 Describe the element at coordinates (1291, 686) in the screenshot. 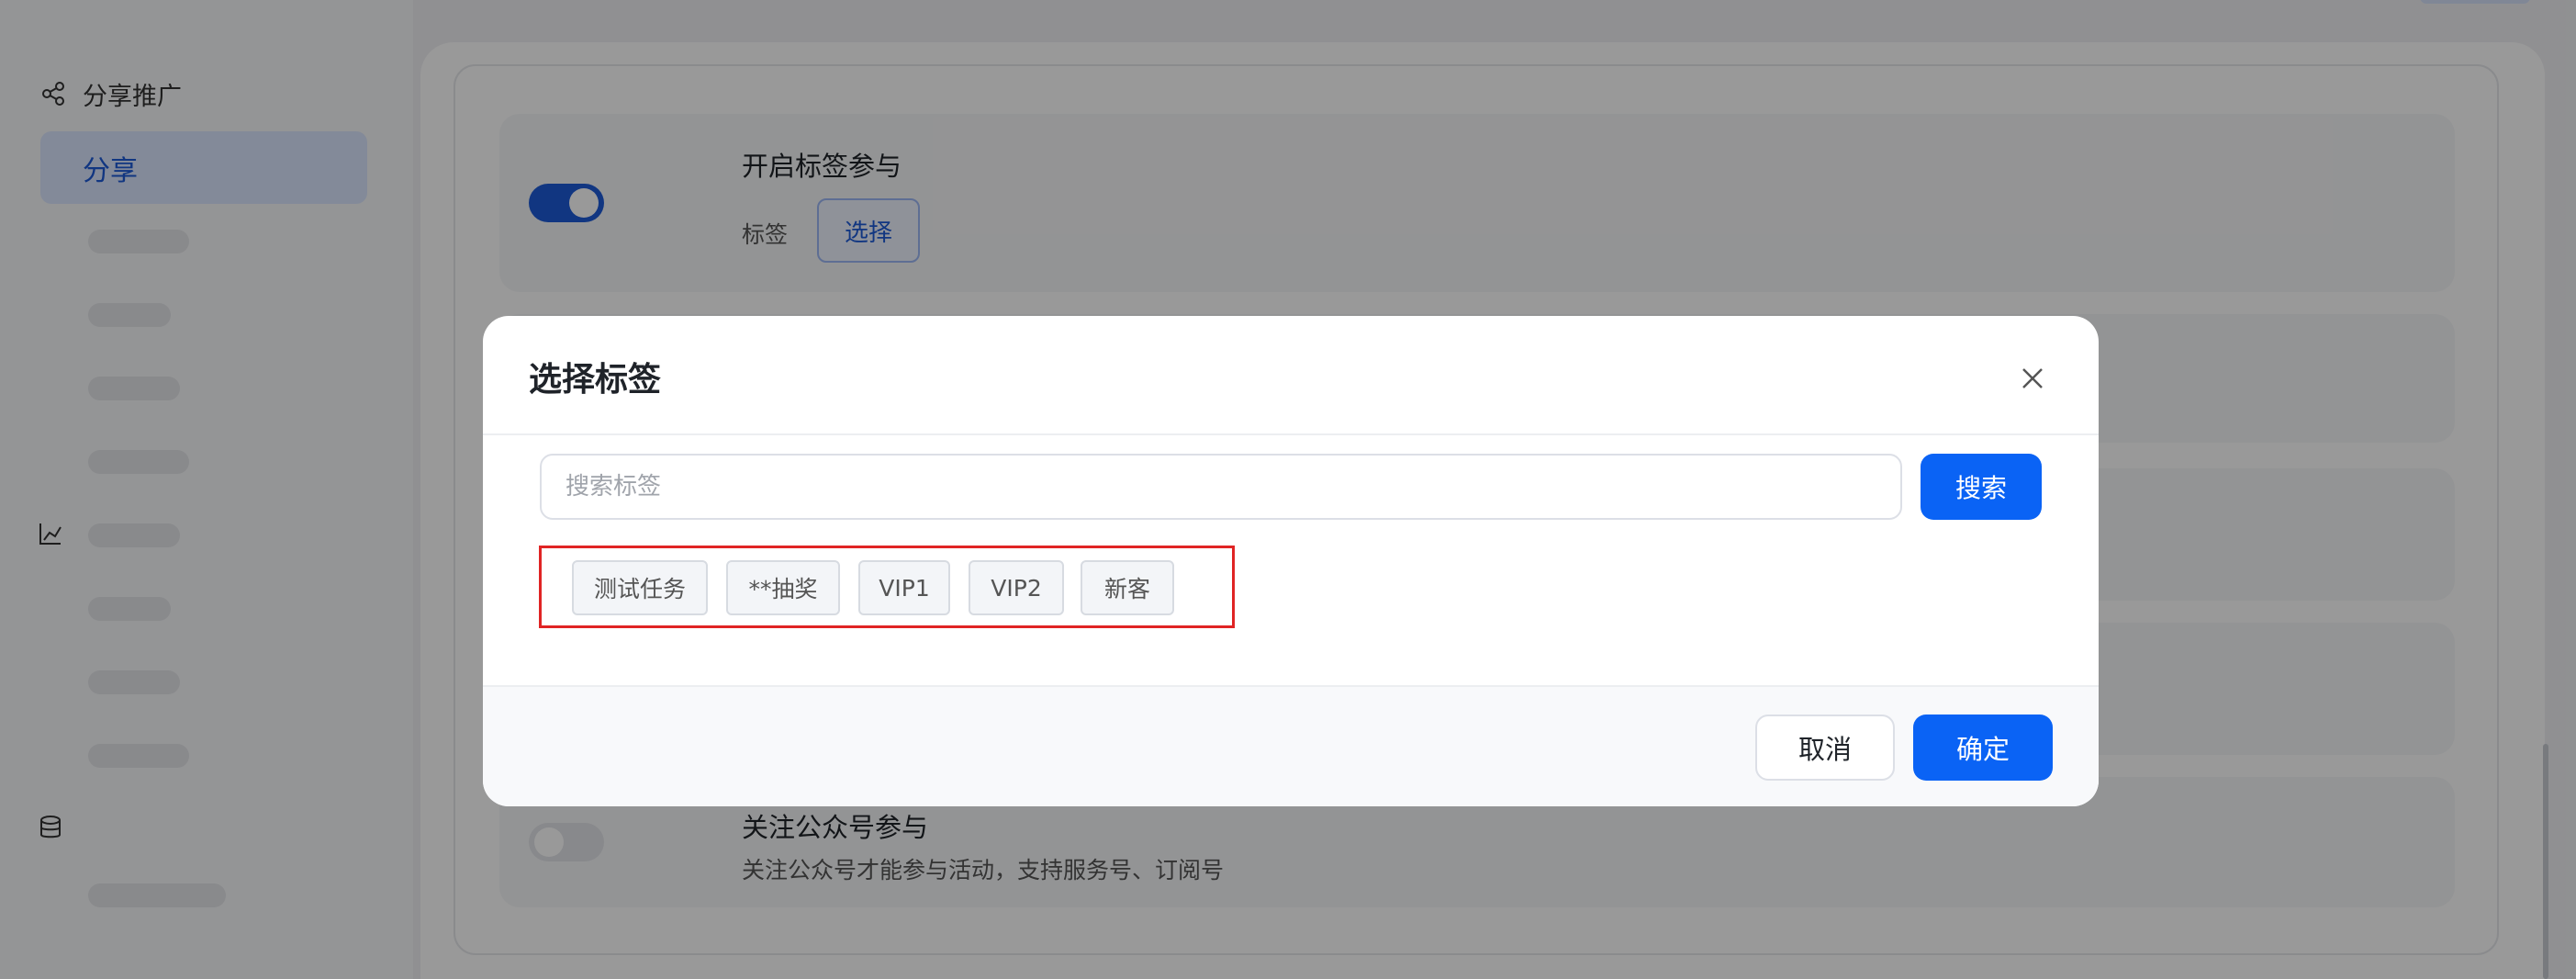

I see `footer-divider` at that location.